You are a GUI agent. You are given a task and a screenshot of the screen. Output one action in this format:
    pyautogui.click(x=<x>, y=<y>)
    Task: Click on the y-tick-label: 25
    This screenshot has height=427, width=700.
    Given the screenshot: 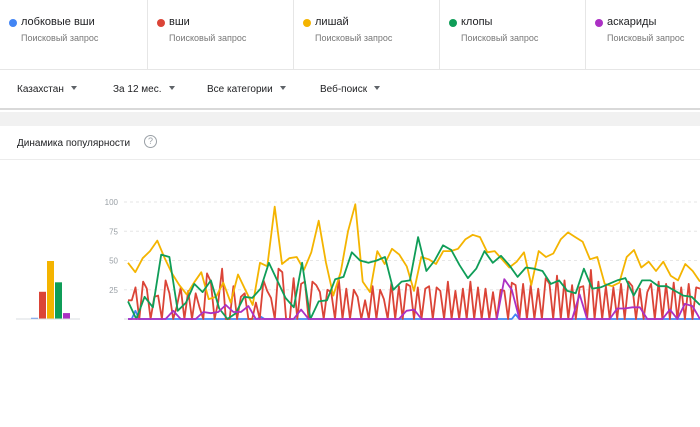 What is the action you would take?
    pyautogui.click(x=113, y=290)
    